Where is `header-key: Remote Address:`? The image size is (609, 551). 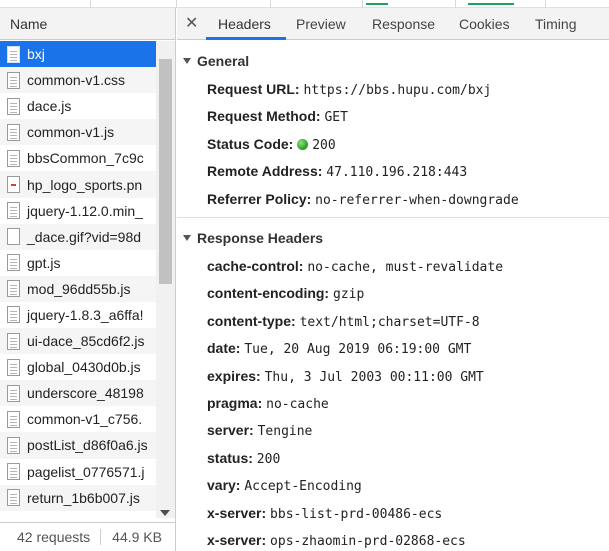 header-key: Remote Address: is located at coordinates (265, 171).